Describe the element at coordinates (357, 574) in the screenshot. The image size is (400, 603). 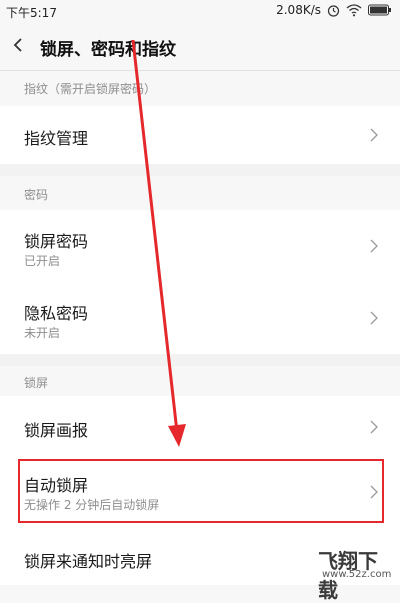
I see `watermark-url: www.52z.com` at that location.